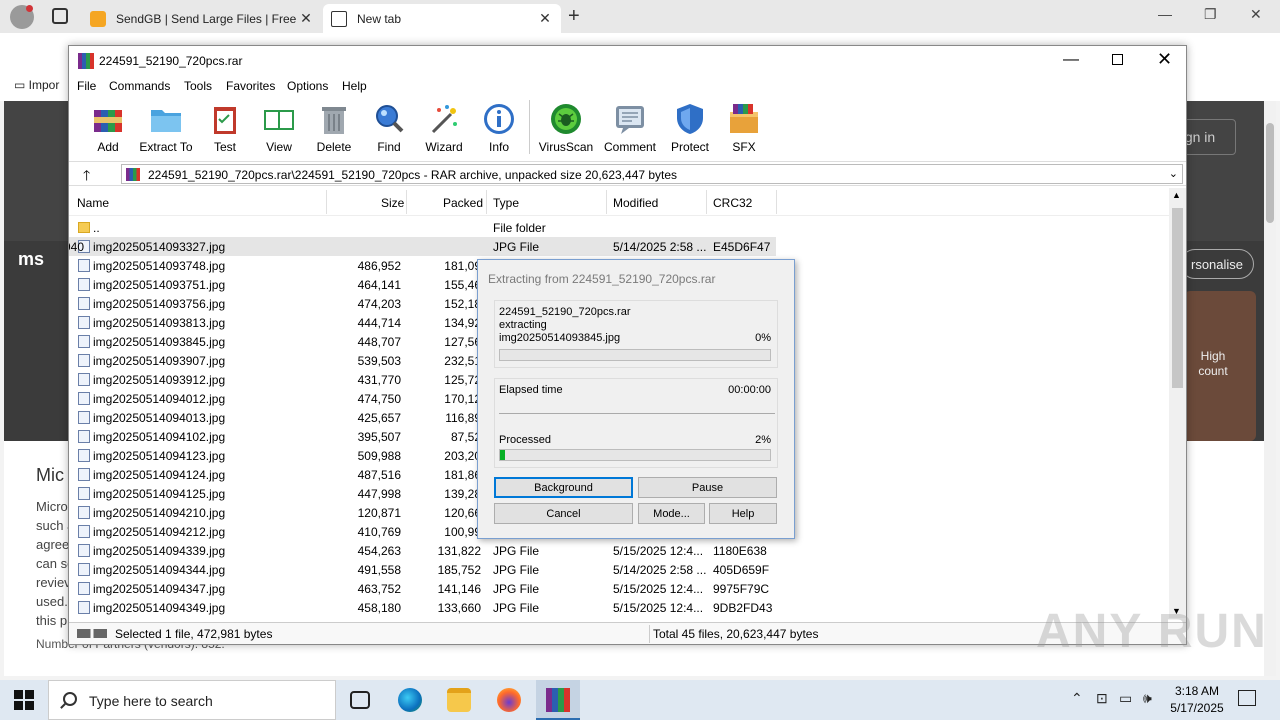  I want to click on tool-delete-button: Delete, so click(334, 130).